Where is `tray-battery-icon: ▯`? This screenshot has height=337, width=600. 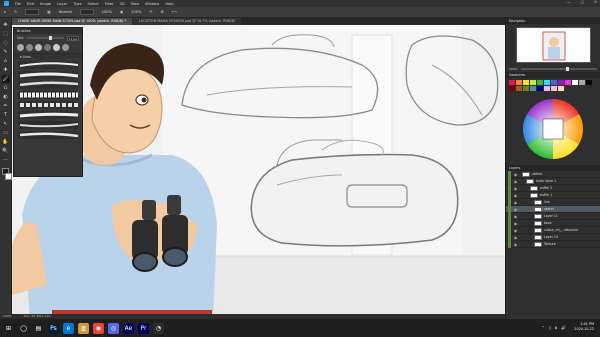 tray-battery-icon: ▯ is located at coordinates (550, 327).